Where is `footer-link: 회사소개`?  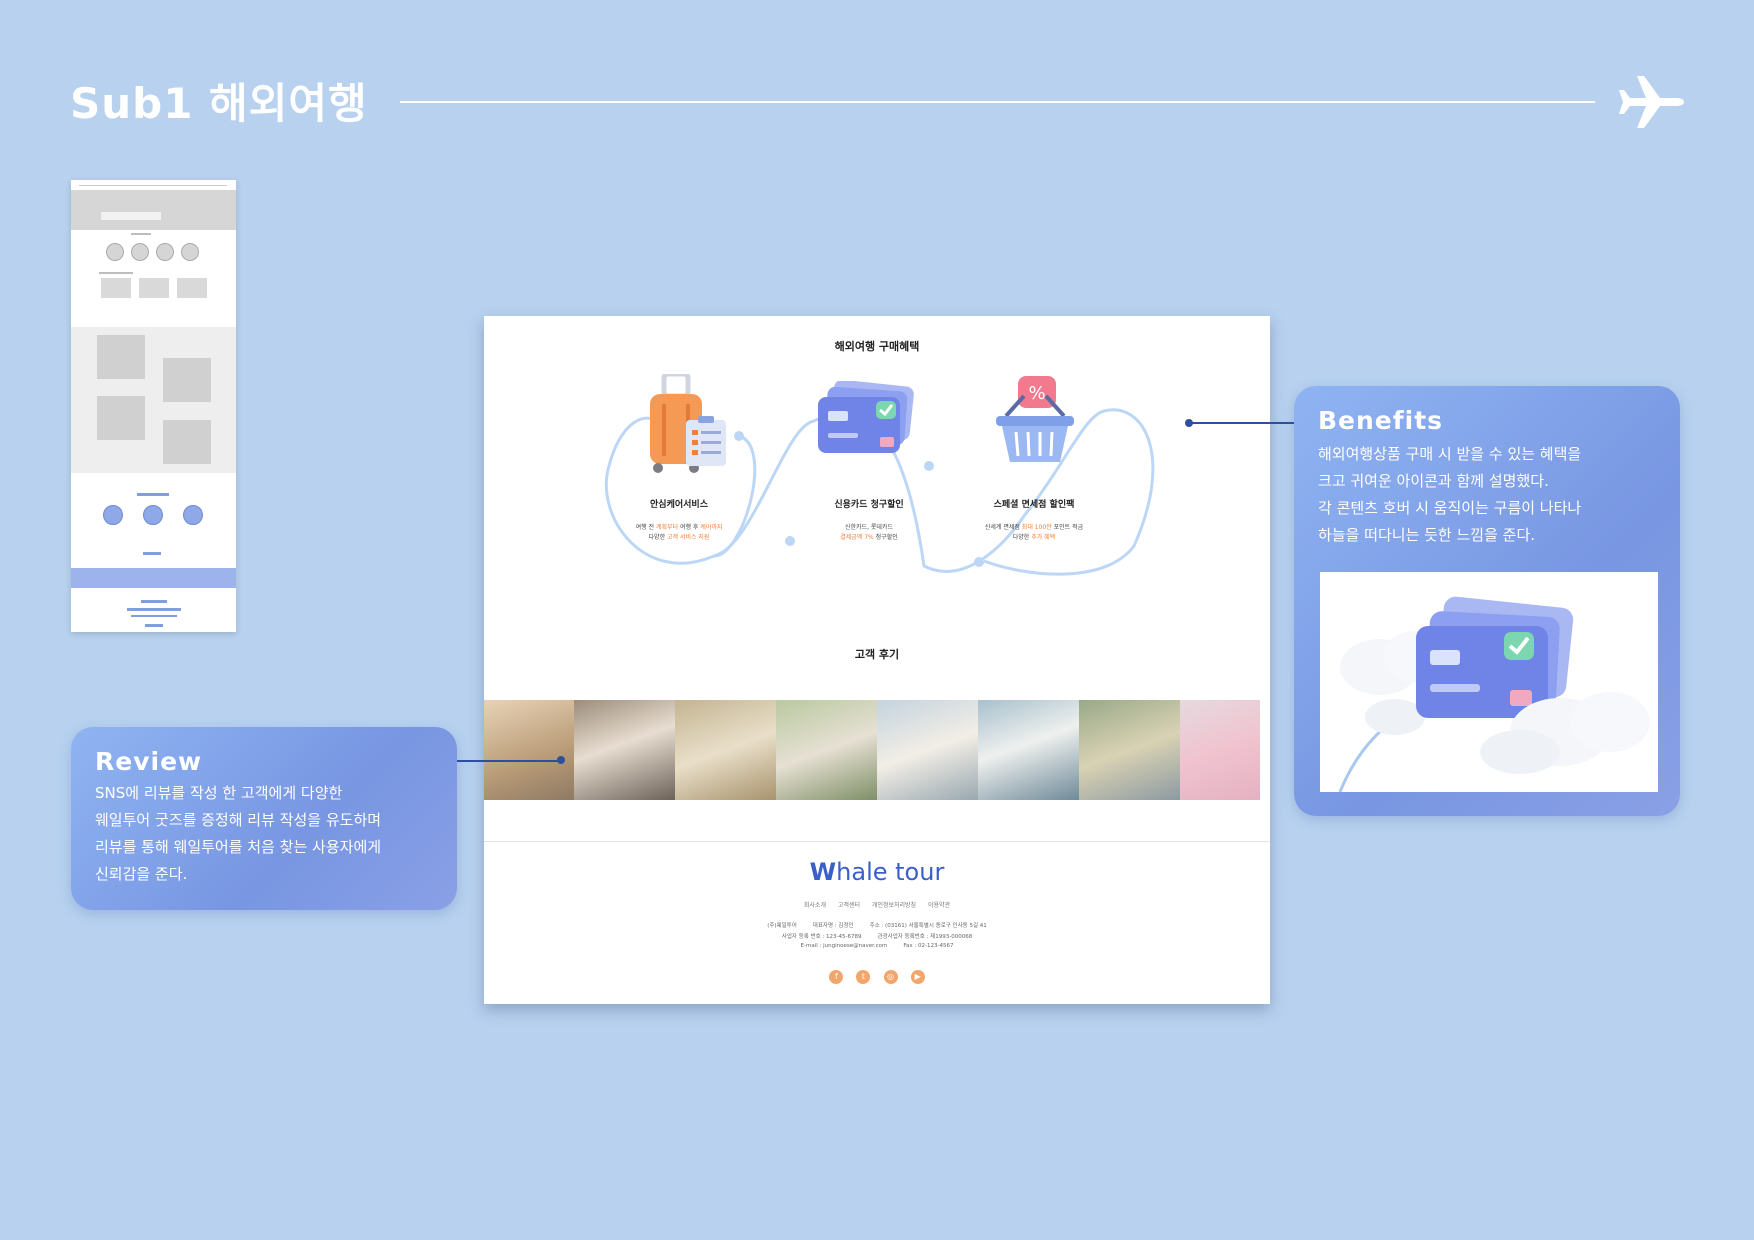
footer-link: 회사소개 is located at coordinates (815, 905).